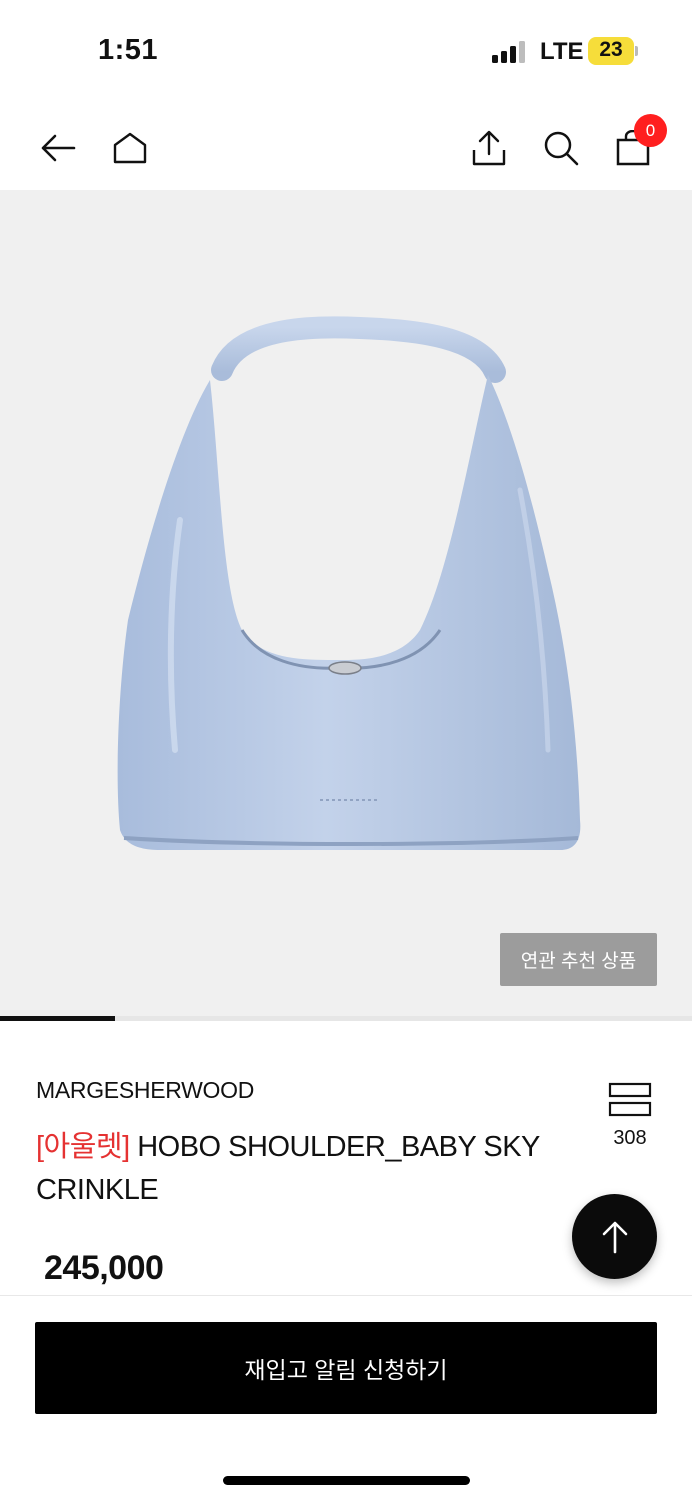 This screenshot has width=692, height=1500. Describe the element at coordinates (346, 149) in the screenshot. I see `top-navigation` at that location.